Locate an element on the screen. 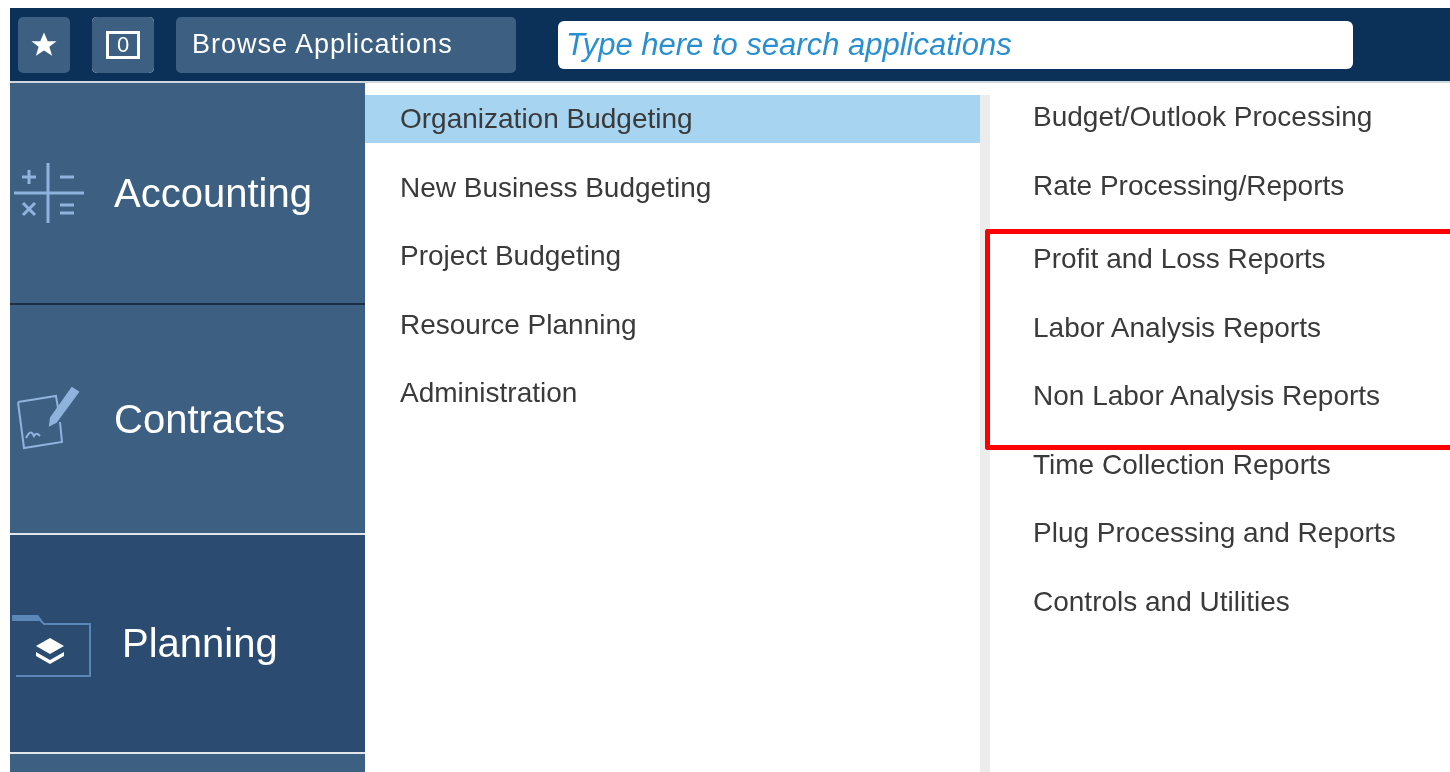  menu-item: Project Budgeting is located at coordinates (672, 256).